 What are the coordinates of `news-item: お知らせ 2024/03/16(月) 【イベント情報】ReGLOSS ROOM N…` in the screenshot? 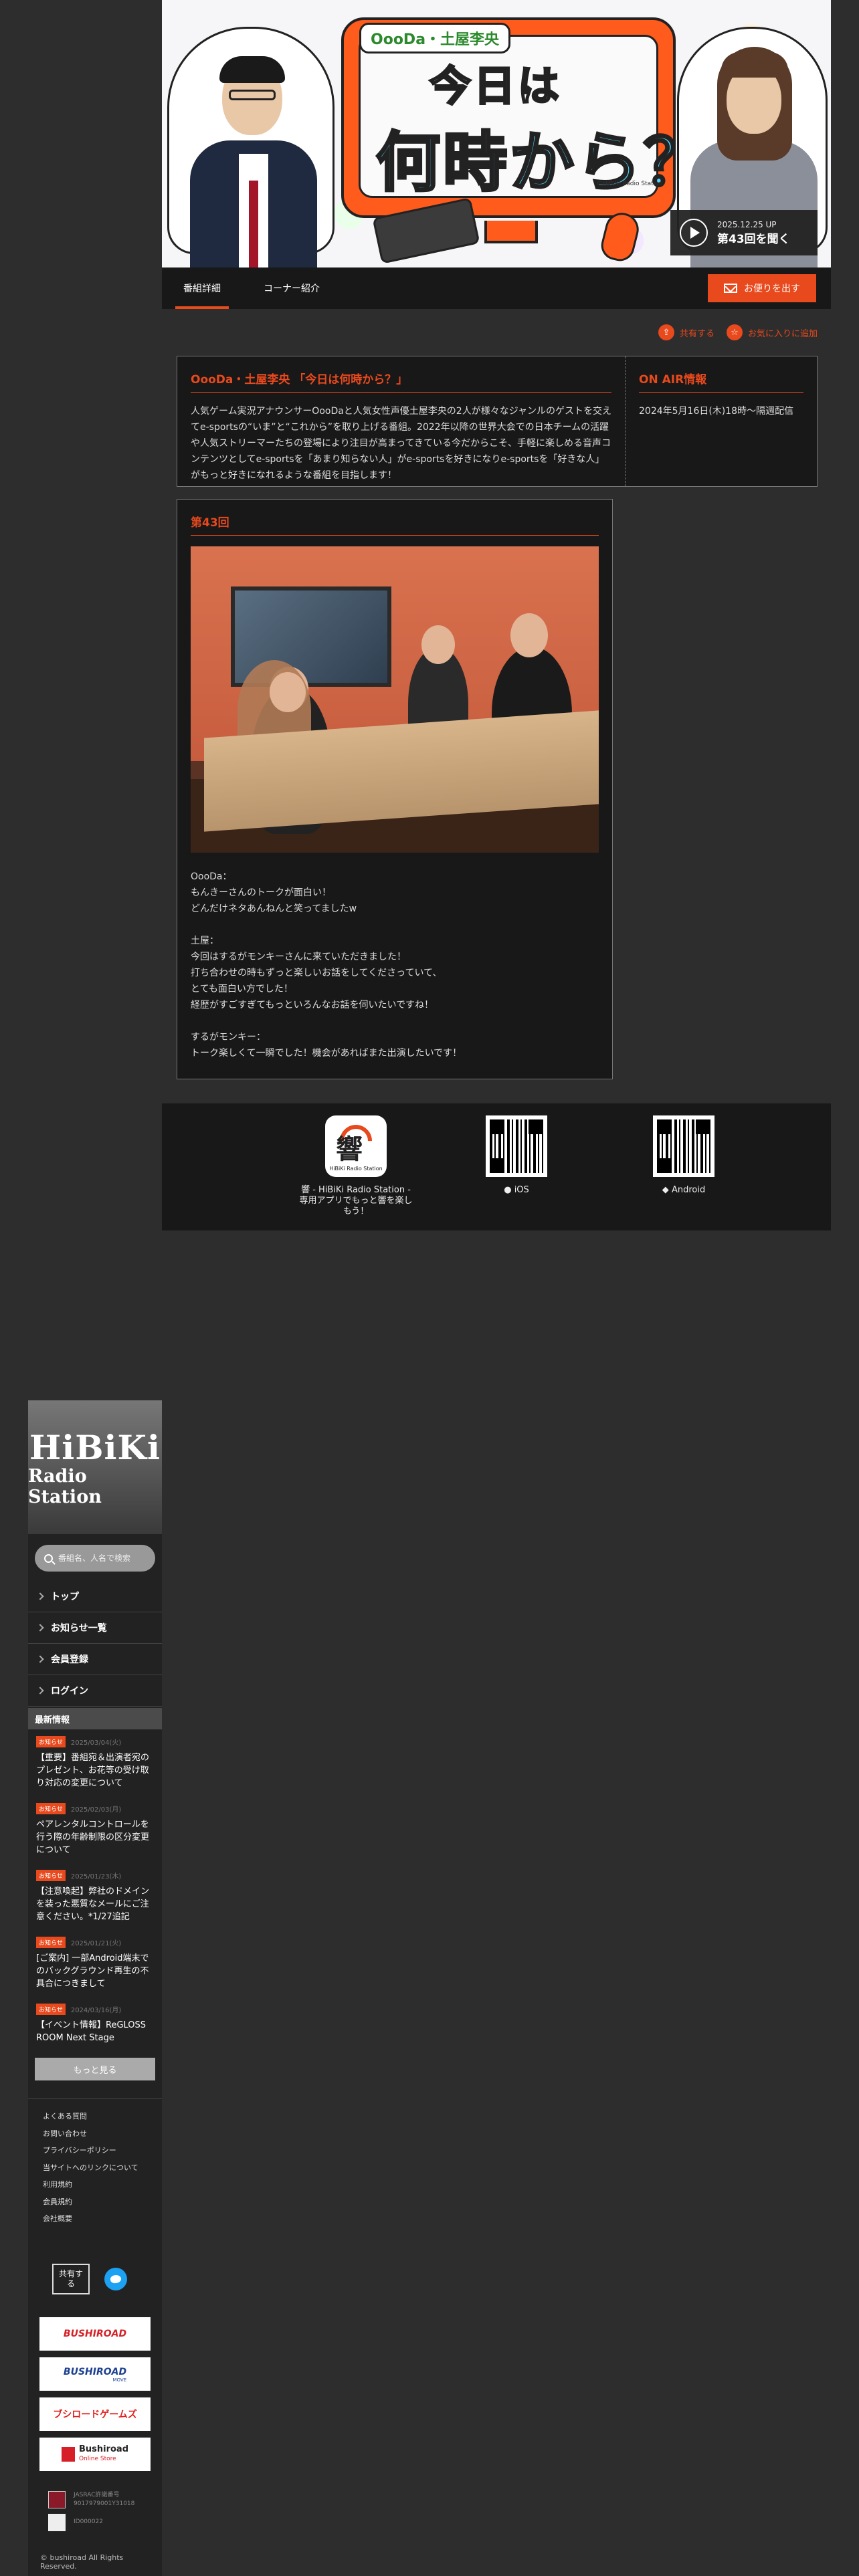 It's located at (95, 2024).